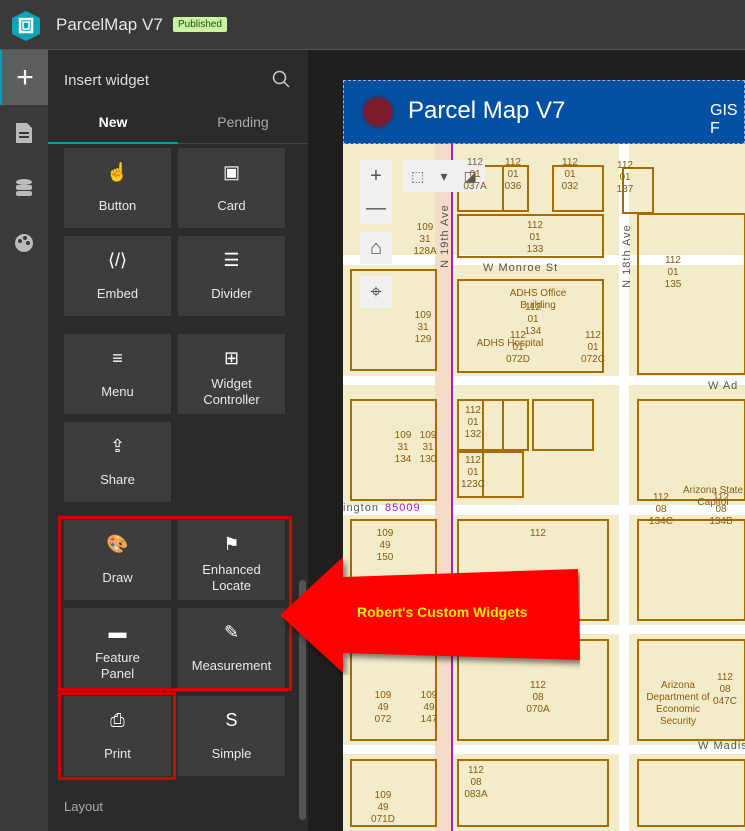 The width and height of the screenshot is (745, 831). Describe the element at coordinates (117, 374) in the screenshot. I see `widget-tile-menu: ≡ Menu` at that location.